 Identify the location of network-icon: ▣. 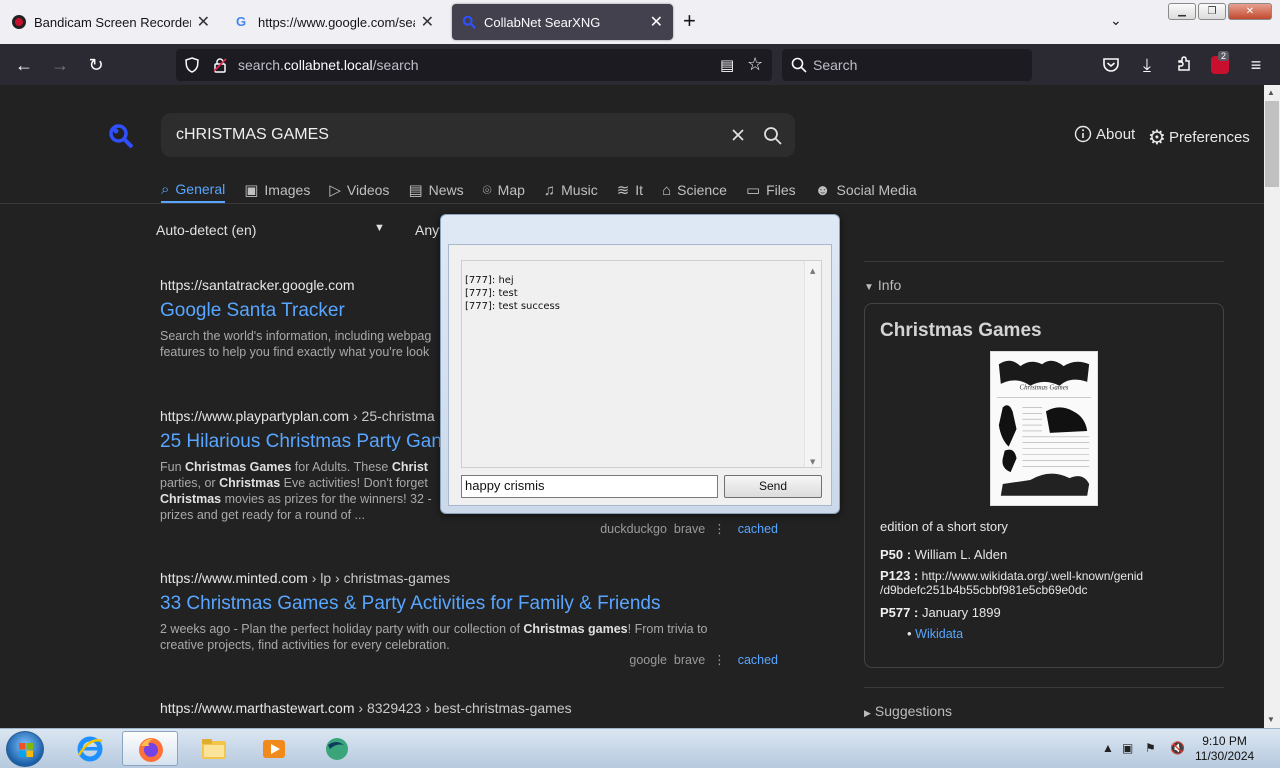
(1127, 748).